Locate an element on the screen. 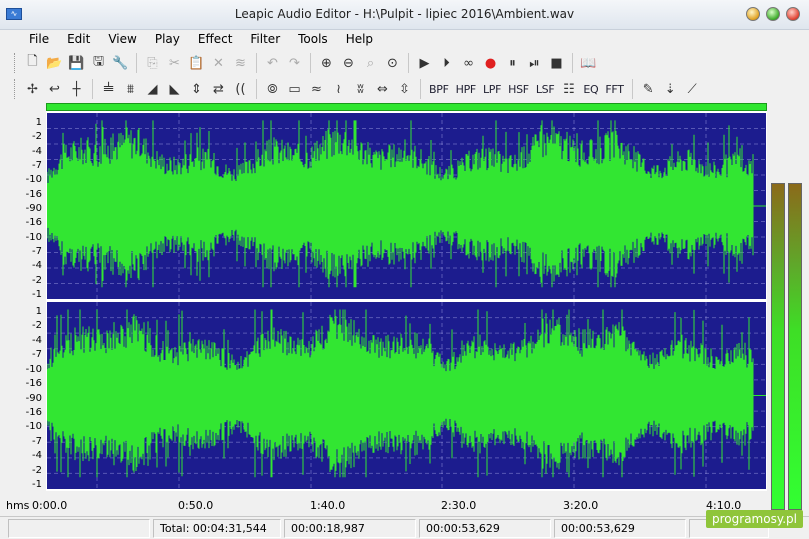  main-toolbar: 🗋 📂 💾 🖫 🔧 ⎘ ✂ 📋 ✕ ≋ ↶ ↷ ⊕ ⊖ ⌕ ⊙ ▶ ⏵ ∞ ● ⏸ ⏯ ■ 📖 is located at coordinates (404, 63).